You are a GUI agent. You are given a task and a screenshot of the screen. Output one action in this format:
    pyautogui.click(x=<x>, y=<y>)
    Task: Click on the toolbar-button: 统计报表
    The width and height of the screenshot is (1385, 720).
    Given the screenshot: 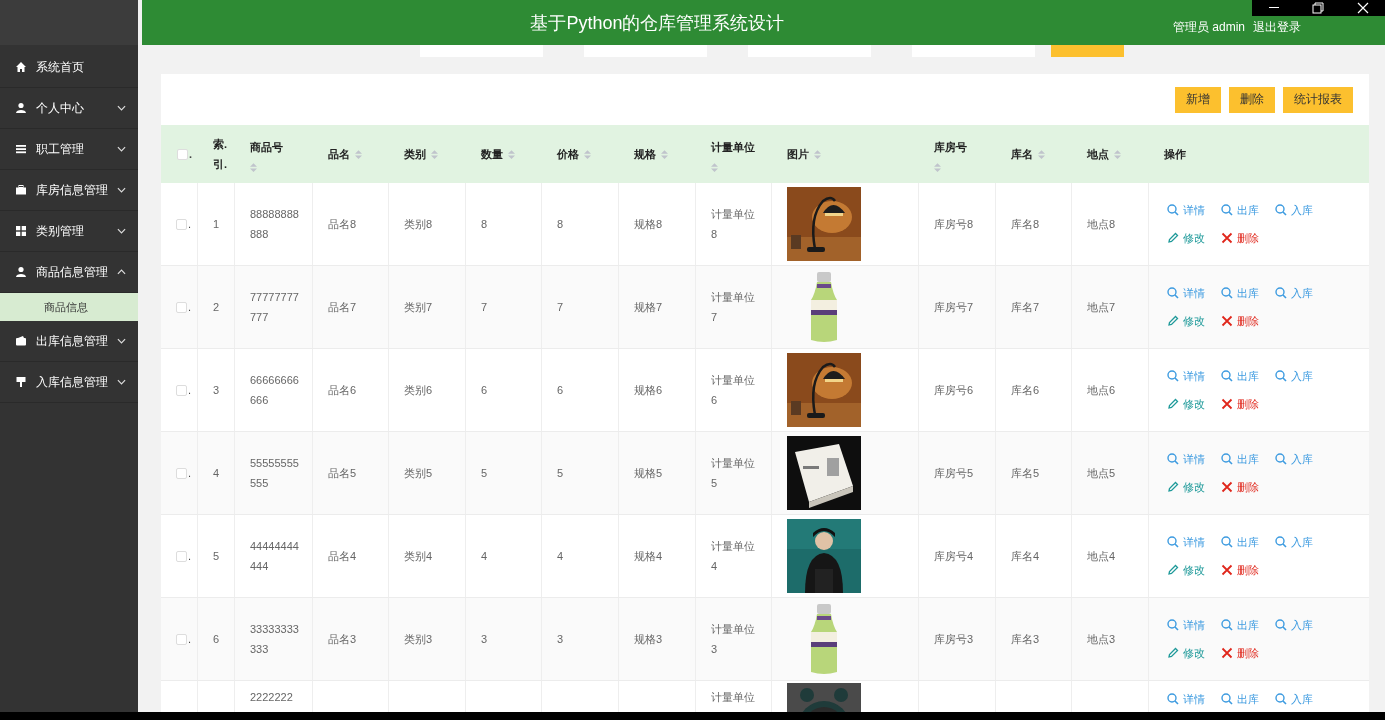 What is the action you would take?
    pyautogui.click(x=1318, y=99)
    